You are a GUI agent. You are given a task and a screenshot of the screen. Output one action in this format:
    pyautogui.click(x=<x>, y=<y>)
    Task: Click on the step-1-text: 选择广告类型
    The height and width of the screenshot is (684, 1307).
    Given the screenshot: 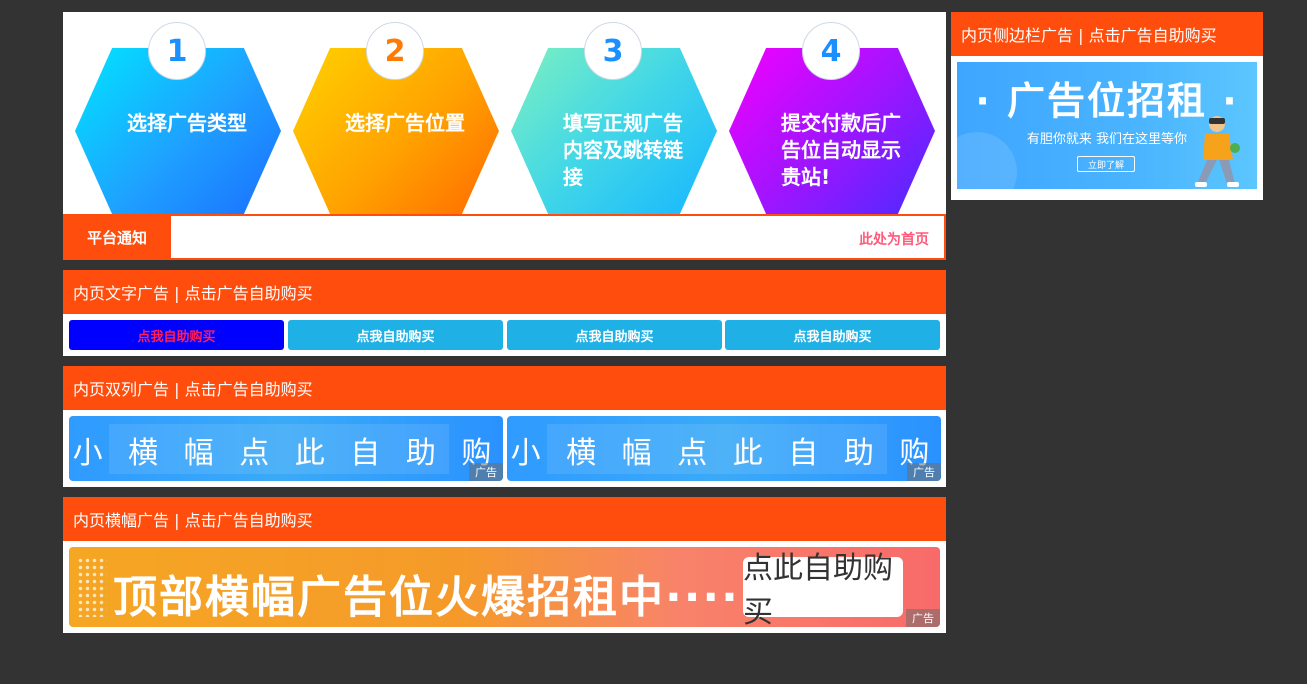 What is the action you would take?
    pyautogui.click(x=187, y=123)
    